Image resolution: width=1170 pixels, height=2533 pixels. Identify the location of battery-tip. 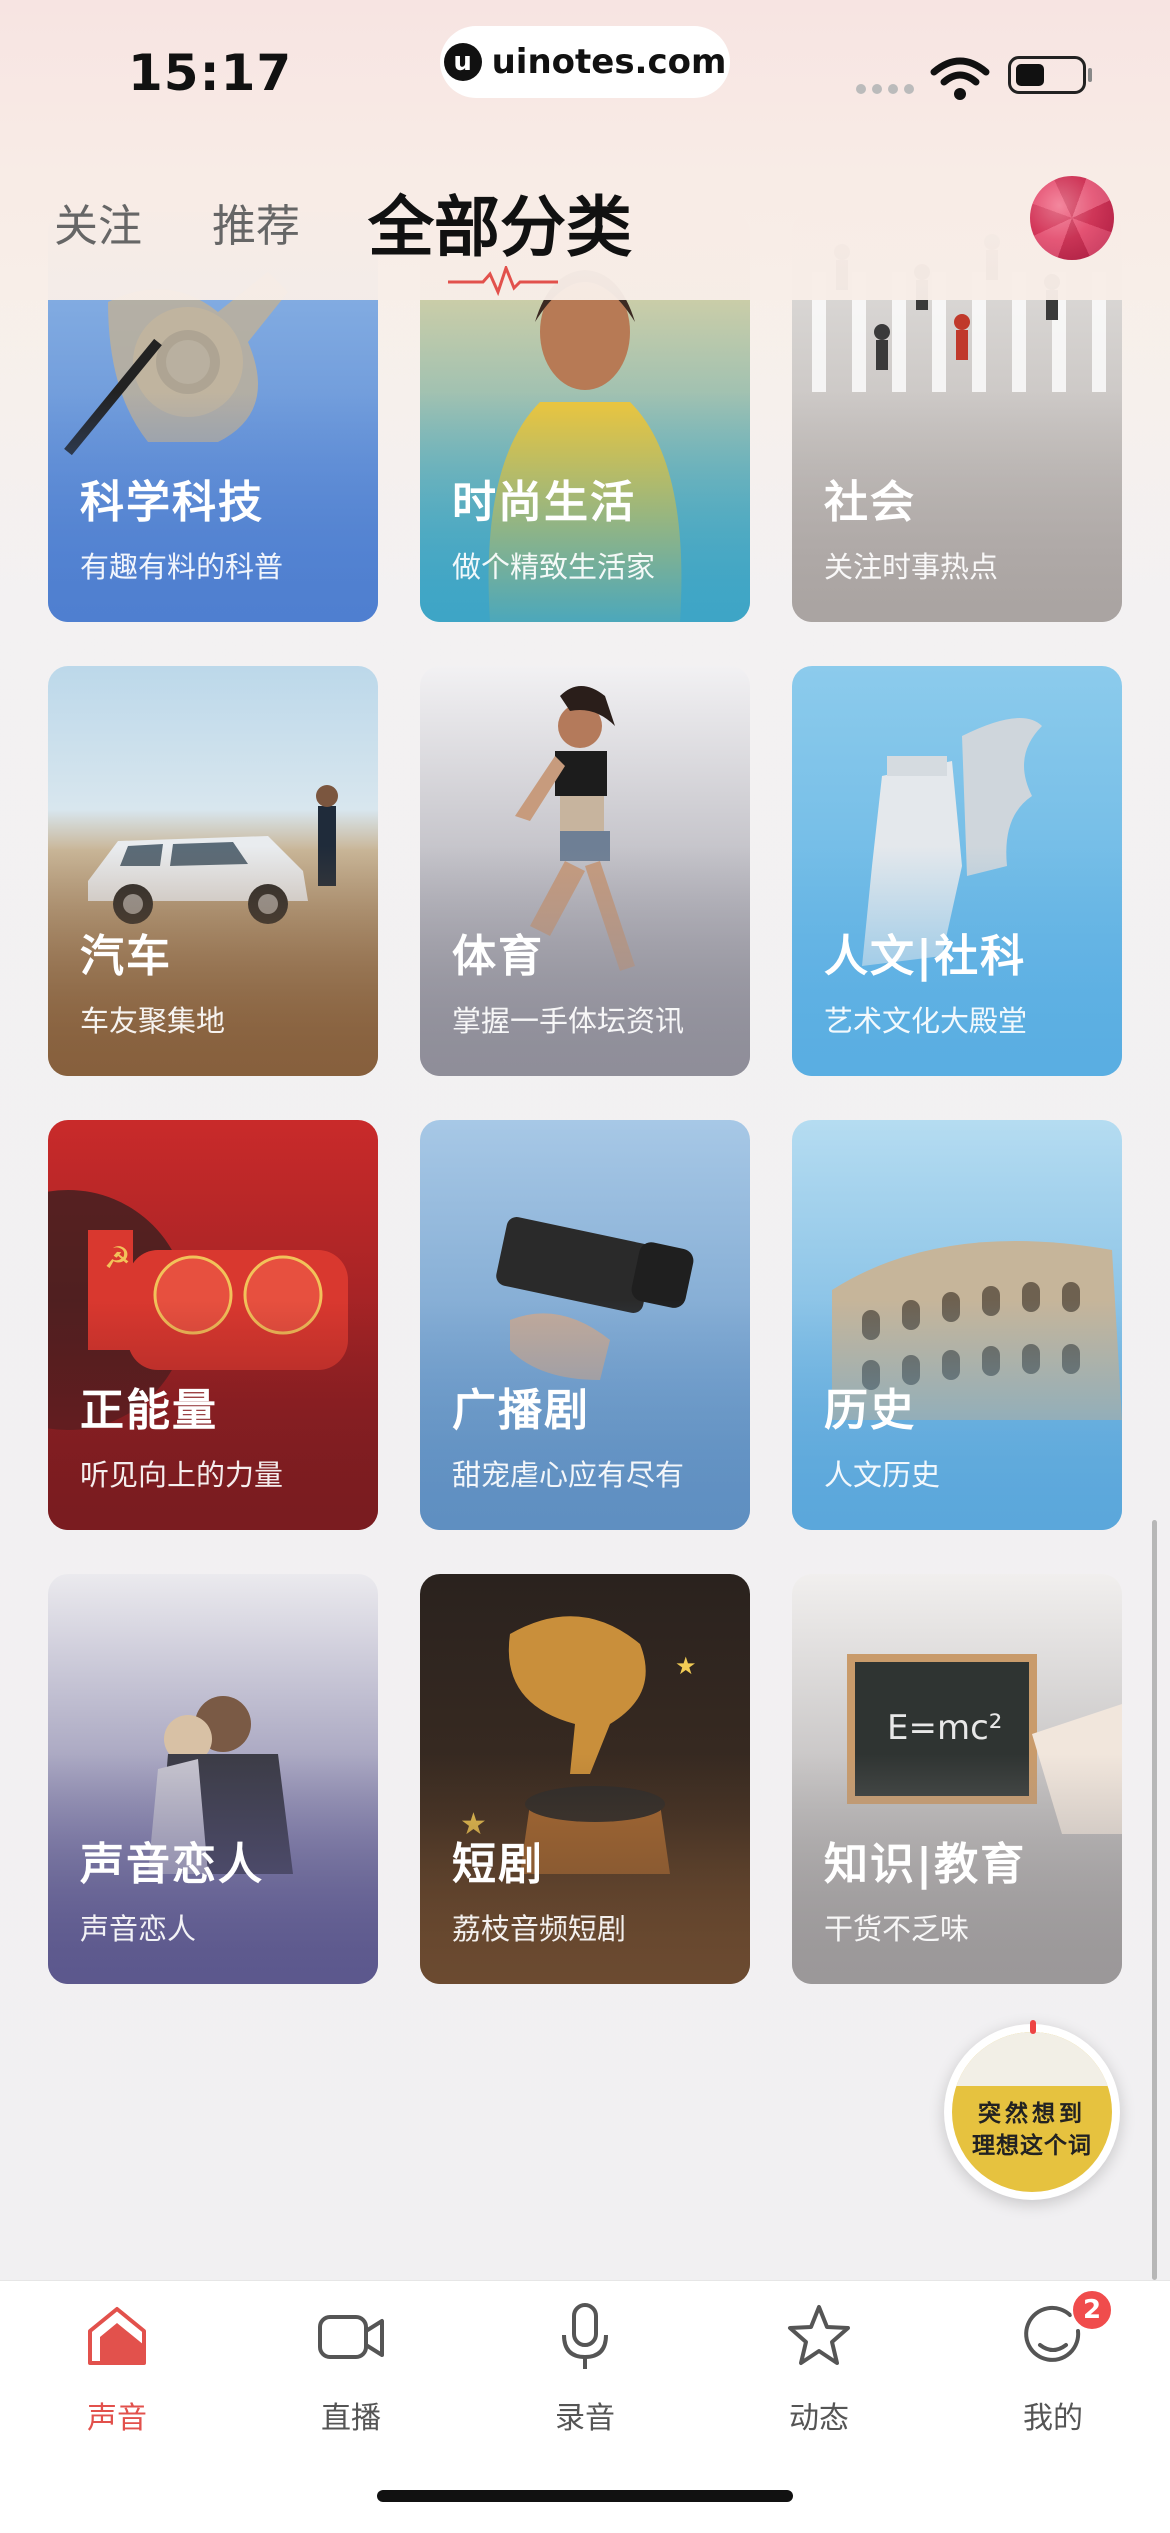
(1090, 75).